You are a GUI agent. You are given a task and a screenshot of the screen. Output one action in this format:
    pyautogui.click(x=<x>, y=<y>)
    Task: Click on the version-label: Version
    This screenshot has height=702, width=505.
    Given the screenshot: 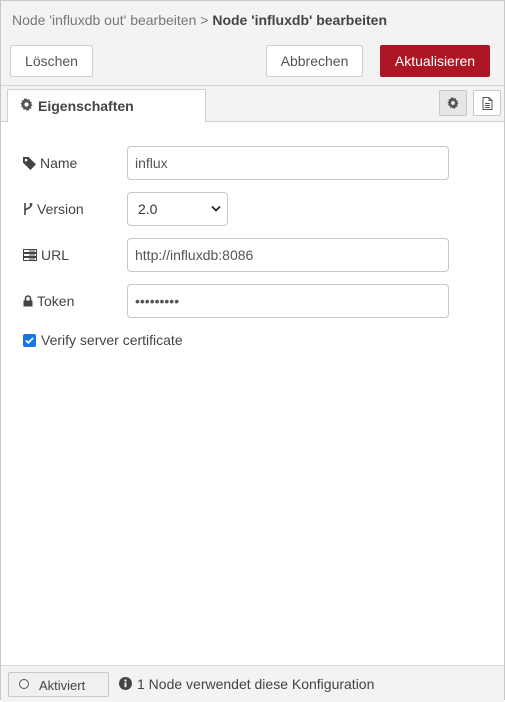 What is the action you would take?
    pyautogui.click(x=60, y=209)
    